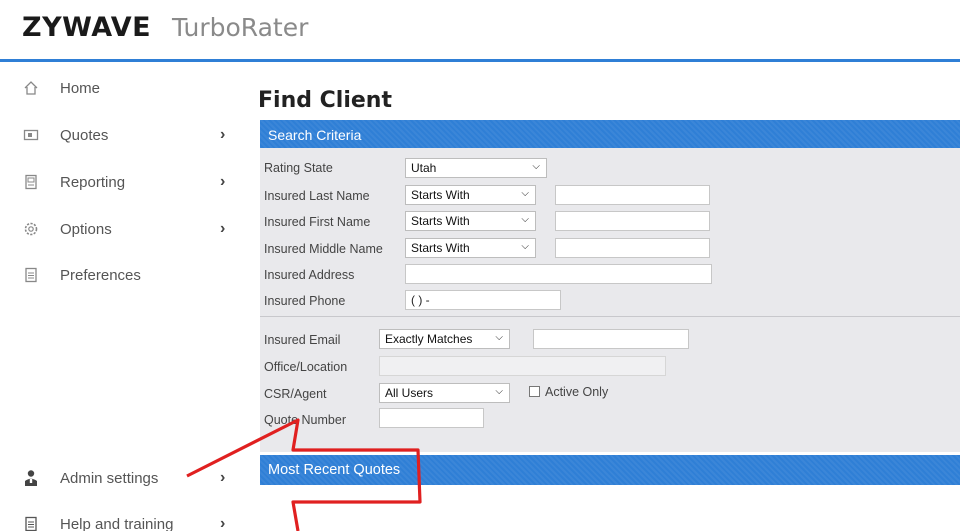  I want to click on office-location-label: Office/Location, so click(306, 367).